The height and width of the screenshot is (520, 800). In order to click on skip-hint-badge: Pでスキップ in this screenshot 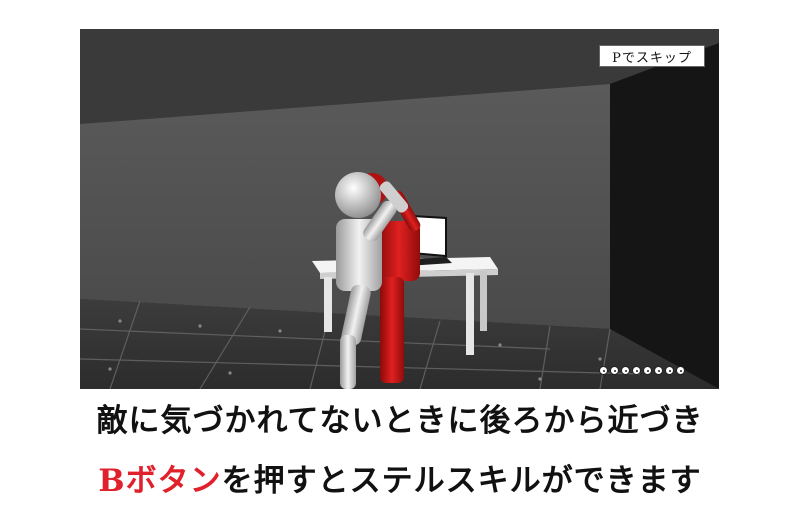, I will do `click(652, 56)`.